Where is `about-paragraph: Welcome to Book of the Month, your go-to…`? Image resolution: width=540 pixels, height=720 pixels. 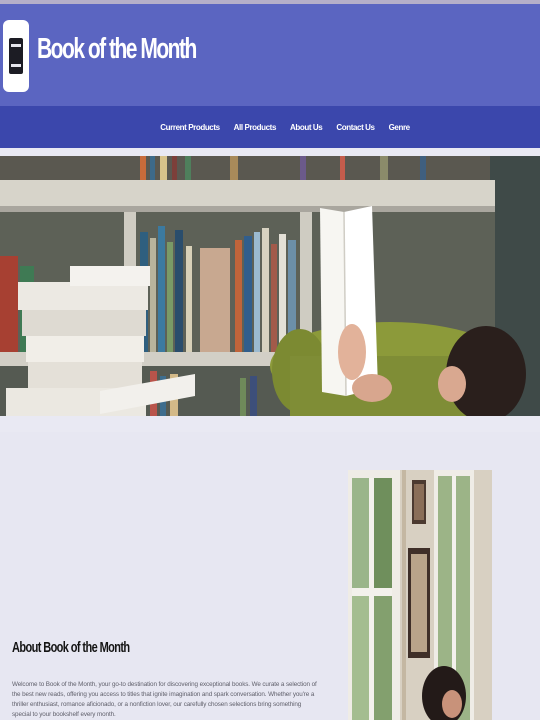
about-paragraph: Welcome to Book of the Month, your go-to… is located at coordinates (164, 699).